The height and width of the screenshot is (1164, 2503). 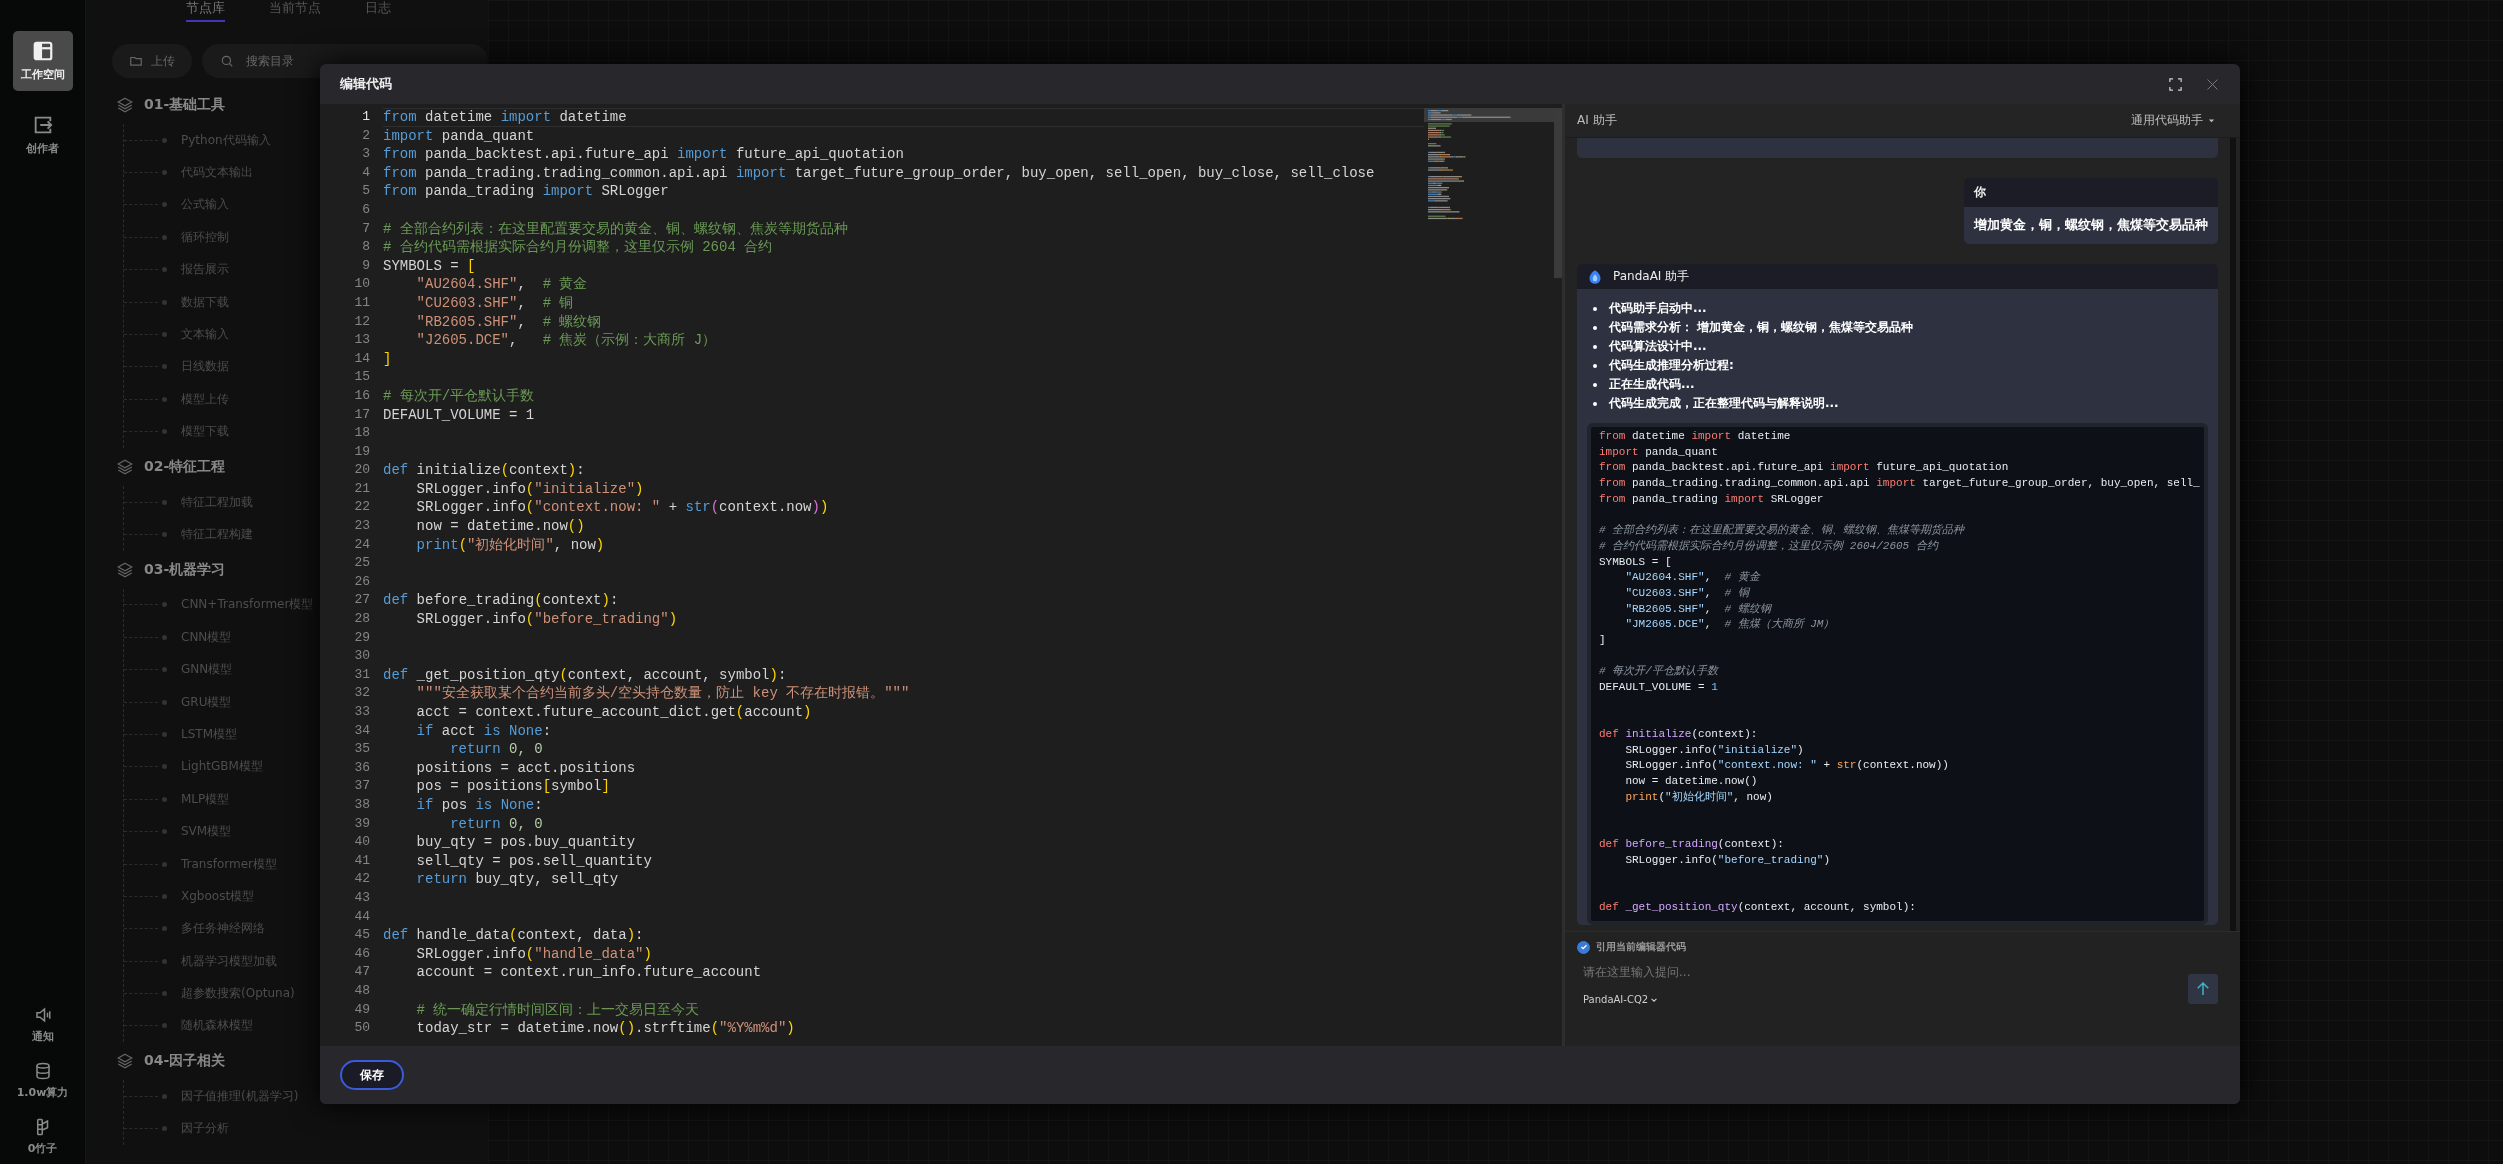 I want to click on code-line: return buy_qty, sell_qty, so click(x=517, y=879).